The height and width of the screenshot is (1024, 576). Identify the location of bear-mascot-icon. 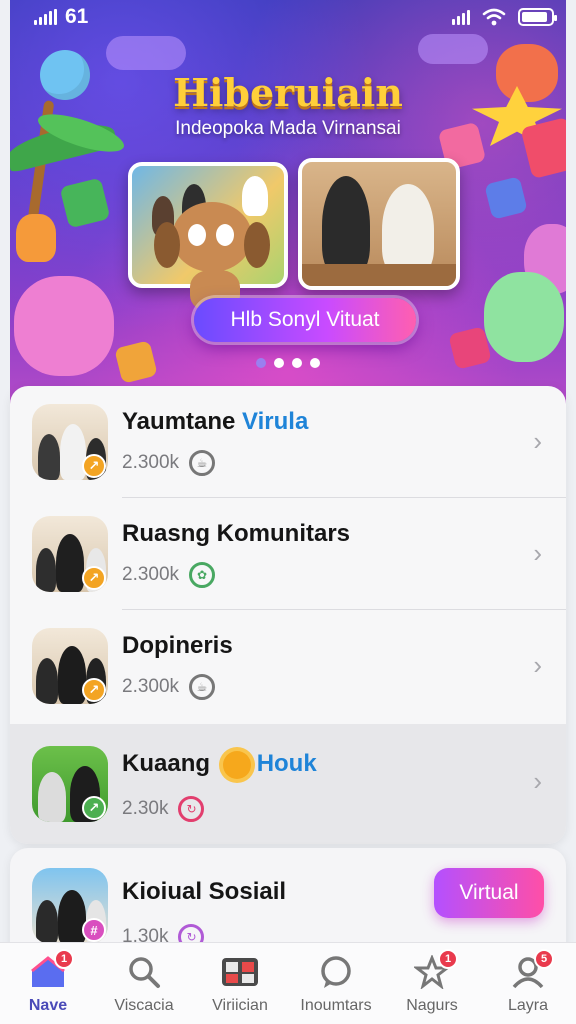
(36, 238).